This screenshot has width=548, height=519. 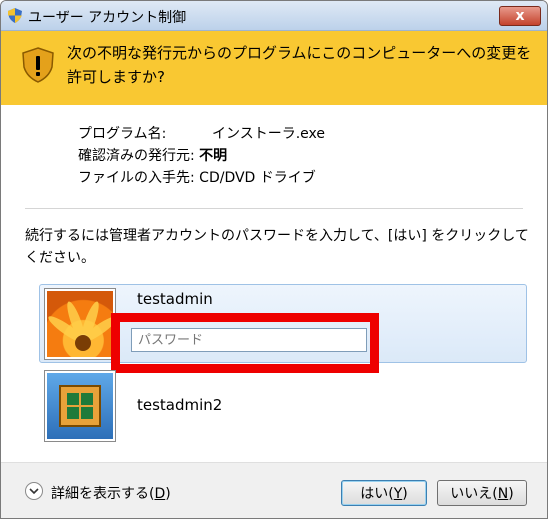 I want to click on password-input, so click(x=249, y=340).